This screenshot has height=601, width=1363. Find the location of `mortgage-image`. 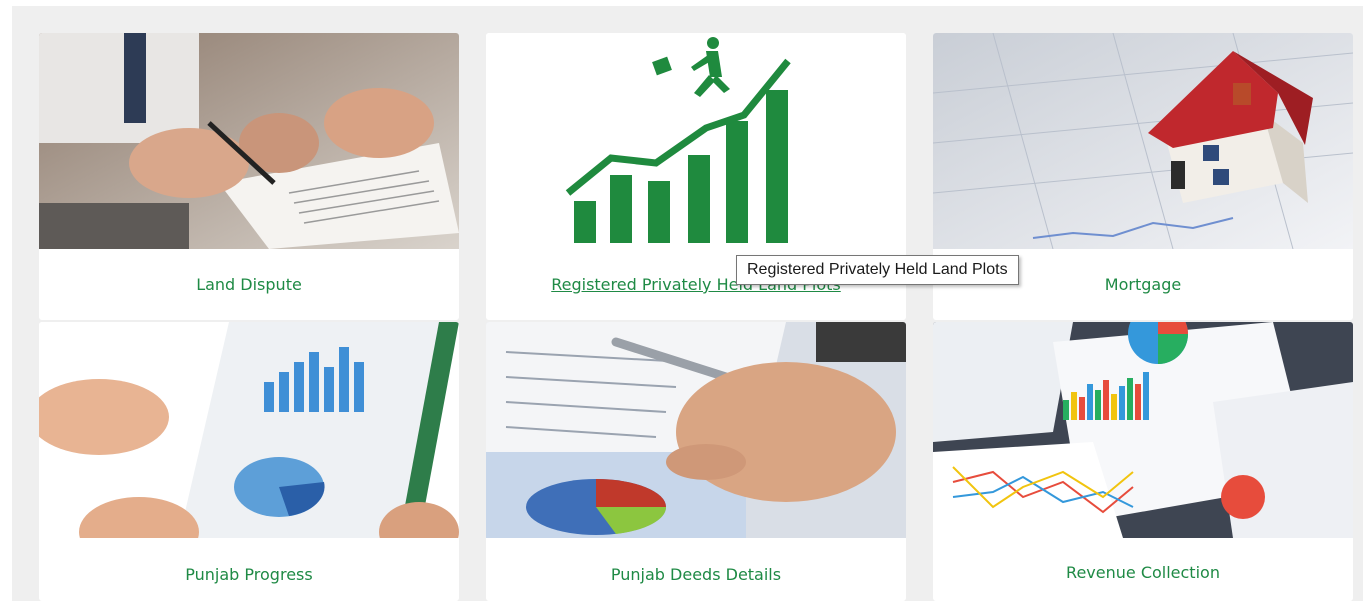

mortgage-image is located at coordinates (1143, 141).